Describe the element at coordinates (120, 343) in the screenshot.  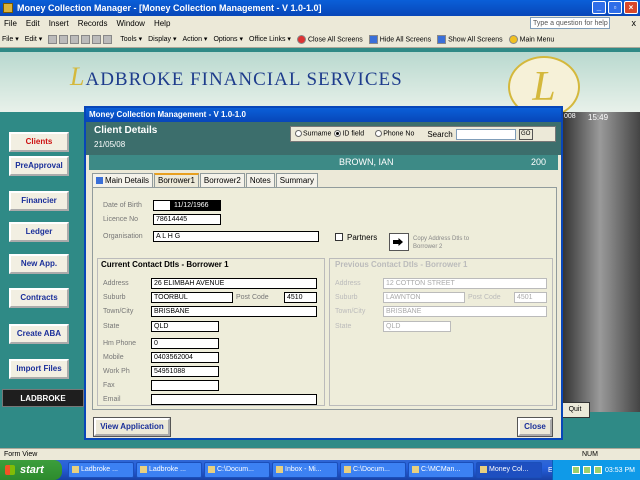
I see `hm-phone-label: Hm Phone` at that location.